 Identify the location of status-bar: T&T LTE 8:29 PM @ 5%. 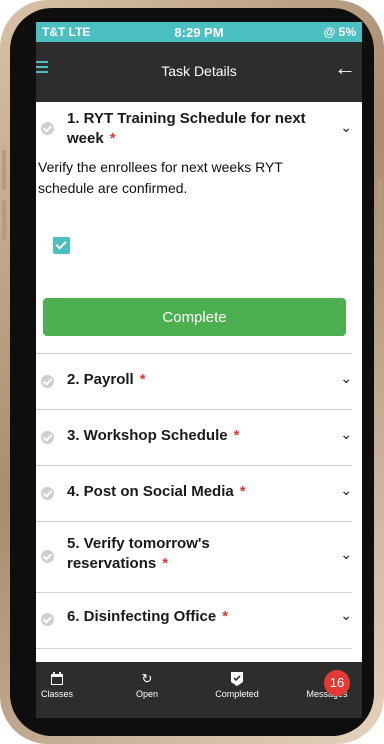
(199, 32).